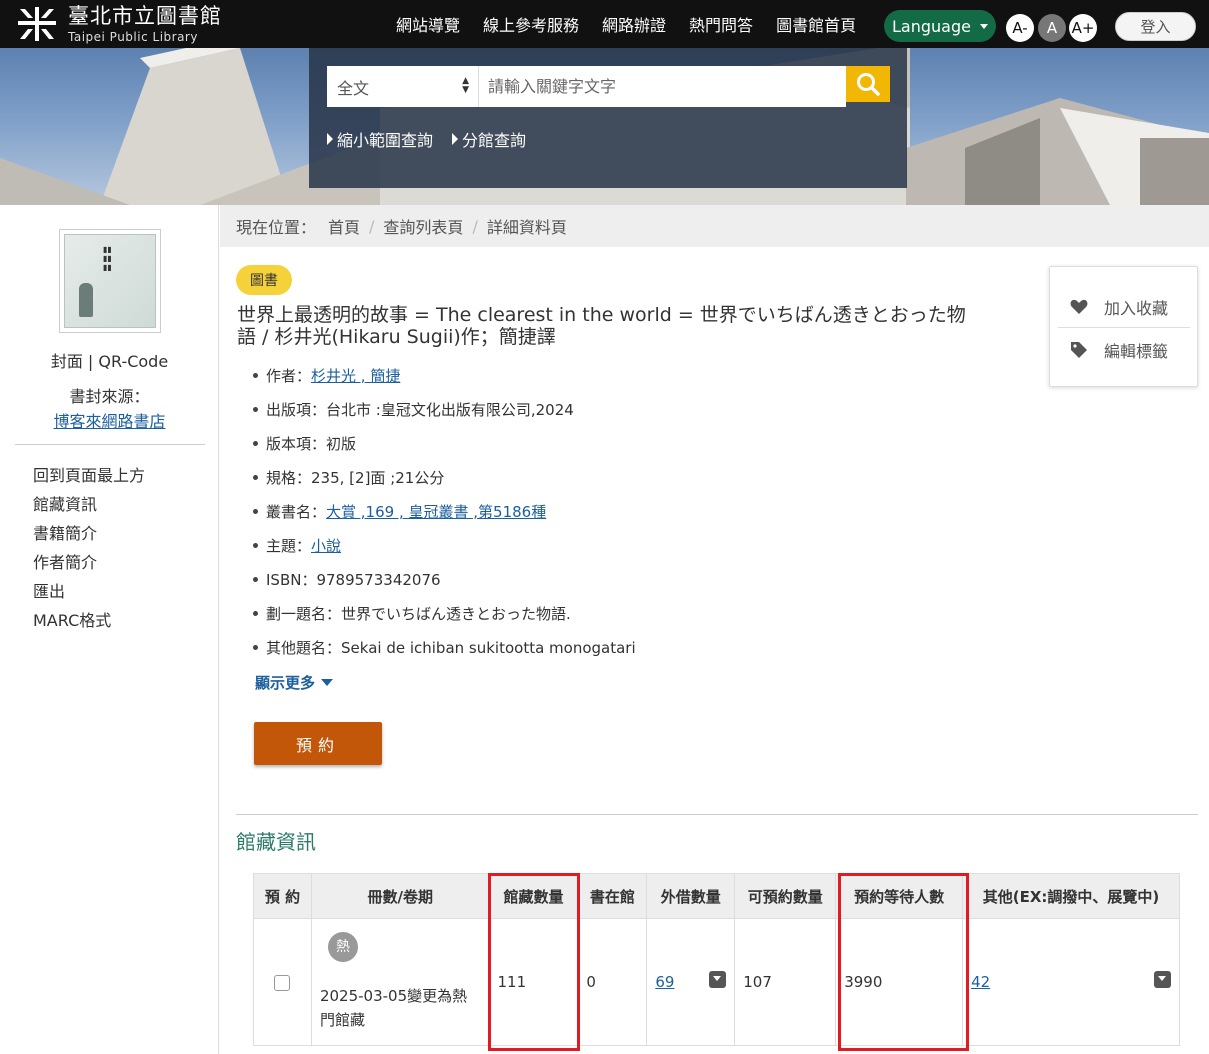 This screenshot has width=1209, height=1054. Describe the element at coordinates (436, 512) in the screenshot. I see `series-link: 大賞 ,169 , 皇冠叢書 ,第5186種` at that location.